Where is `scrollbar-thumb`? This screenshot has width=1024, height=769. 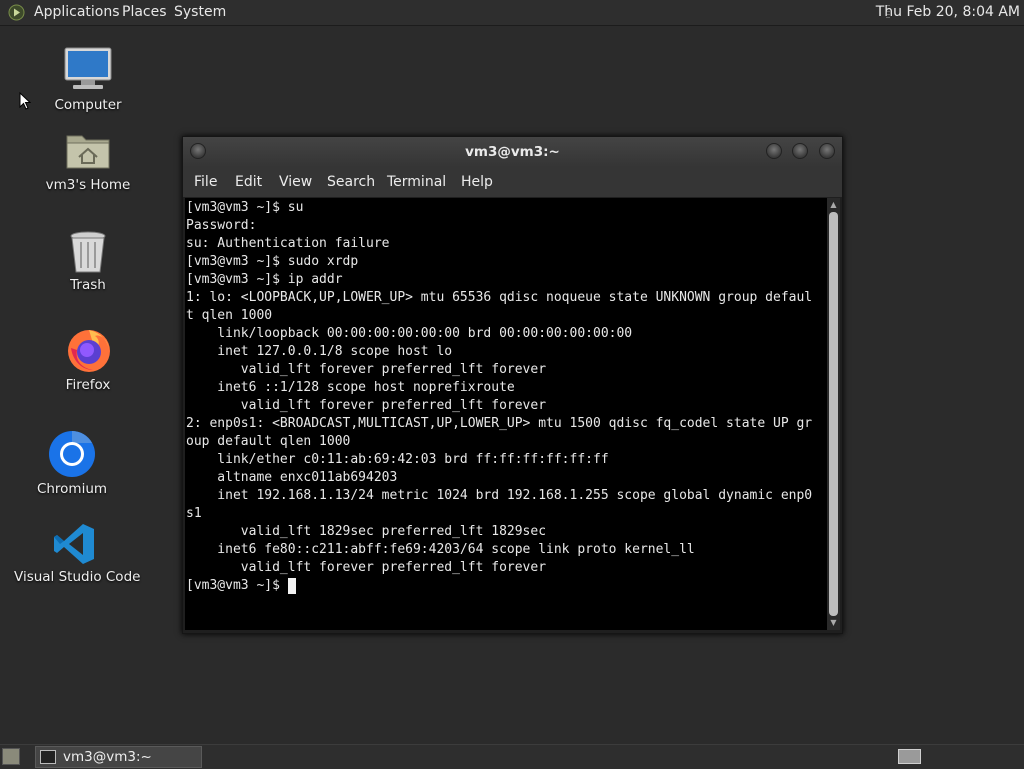 scrollbar-thumb is located at coordinates (833, 414).